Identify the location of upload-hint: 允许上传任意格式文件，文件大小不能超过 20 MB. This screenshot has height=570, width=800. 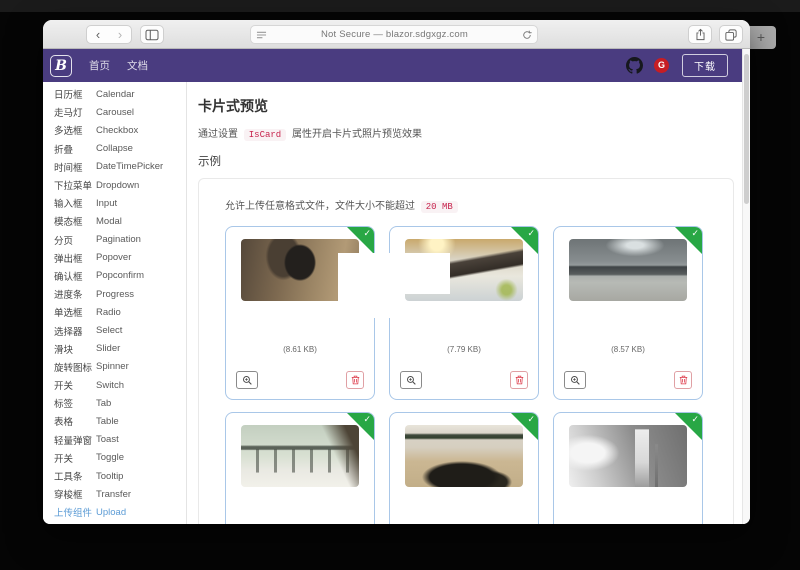
(466, 205).